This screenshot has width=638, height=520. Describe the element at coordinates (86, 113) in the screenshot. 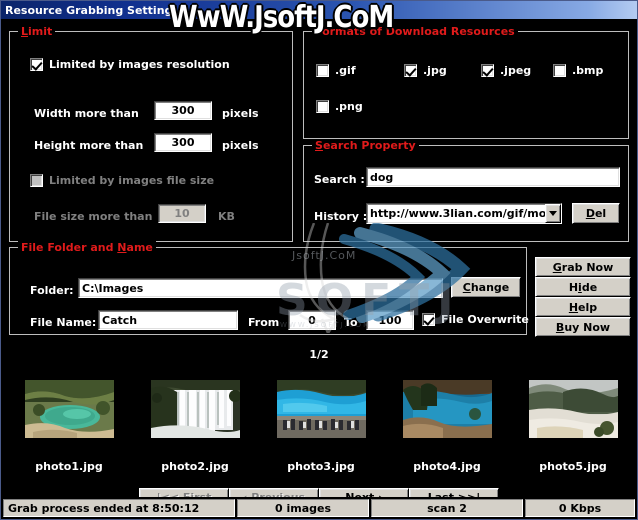

I see `width-more-than-label: Width more than` at that location.